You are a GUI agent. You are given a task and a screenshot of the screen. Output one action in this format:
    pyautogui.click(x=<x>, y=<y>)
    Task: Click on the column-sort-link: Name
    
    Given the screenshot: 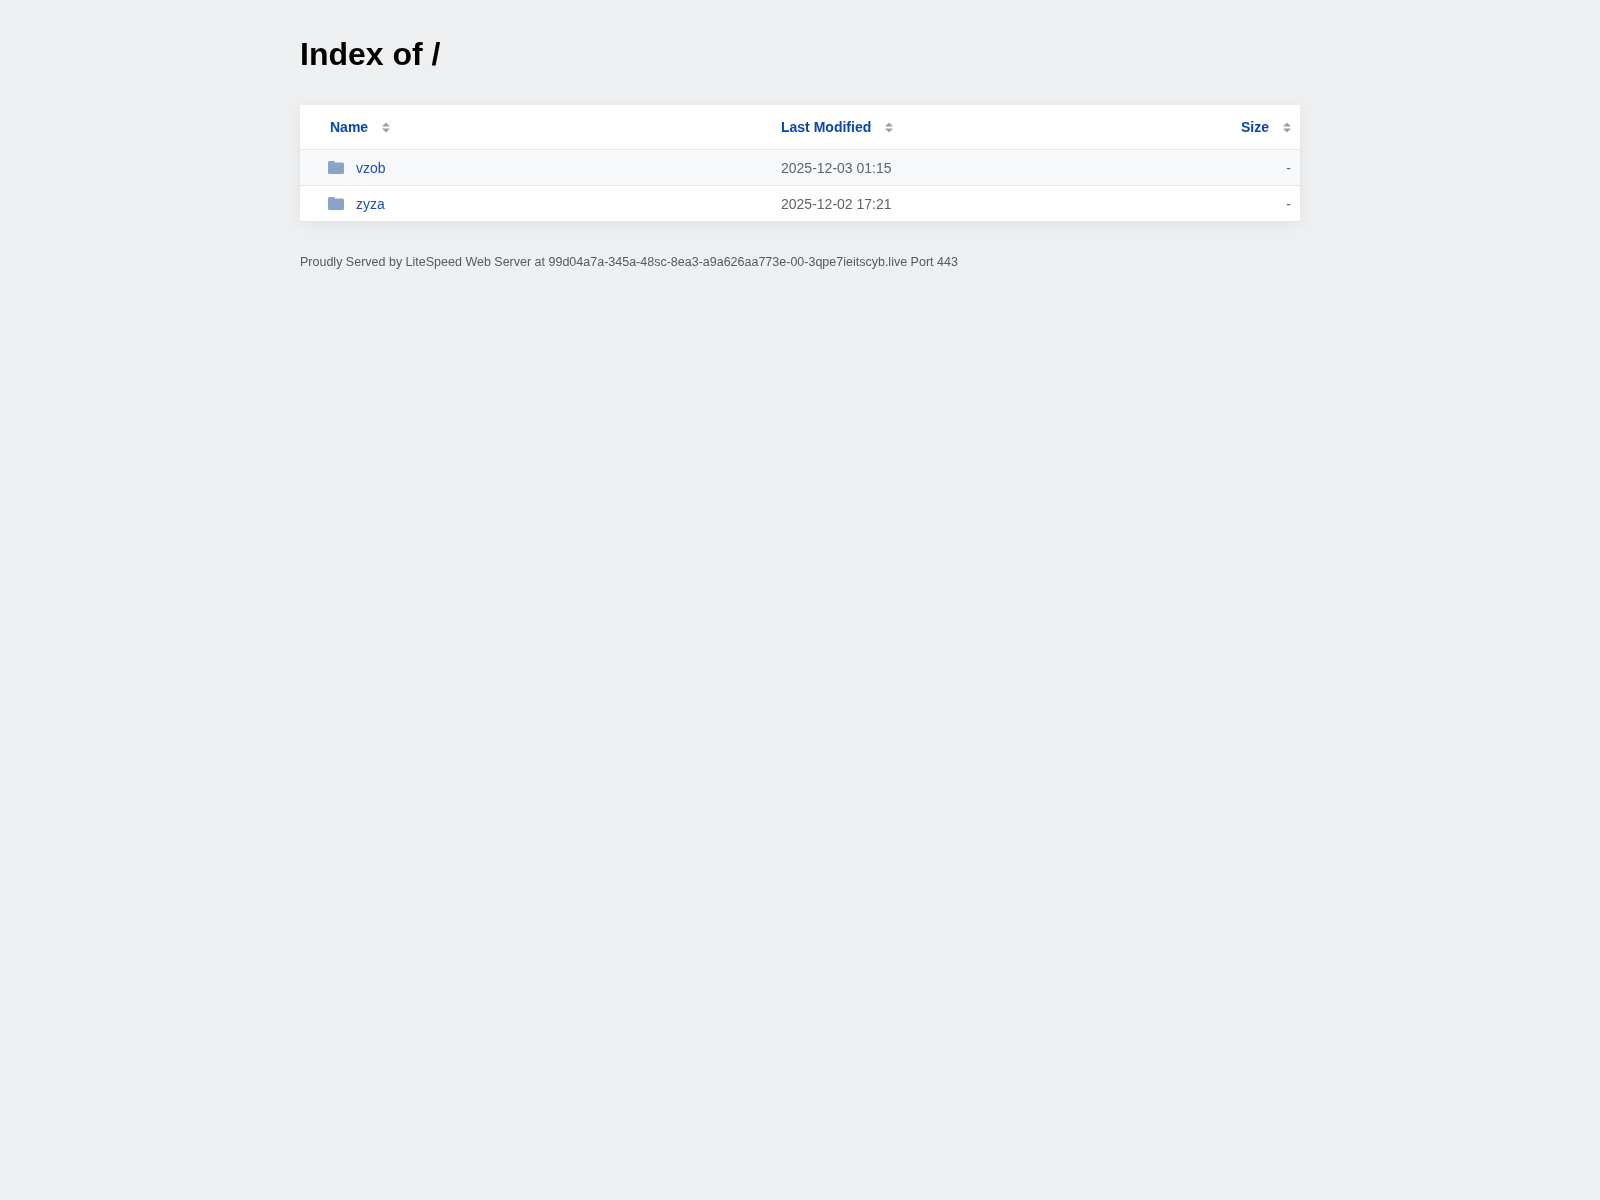 What is the action you would take?
    pyautogui.click(x=360, y=127)
    